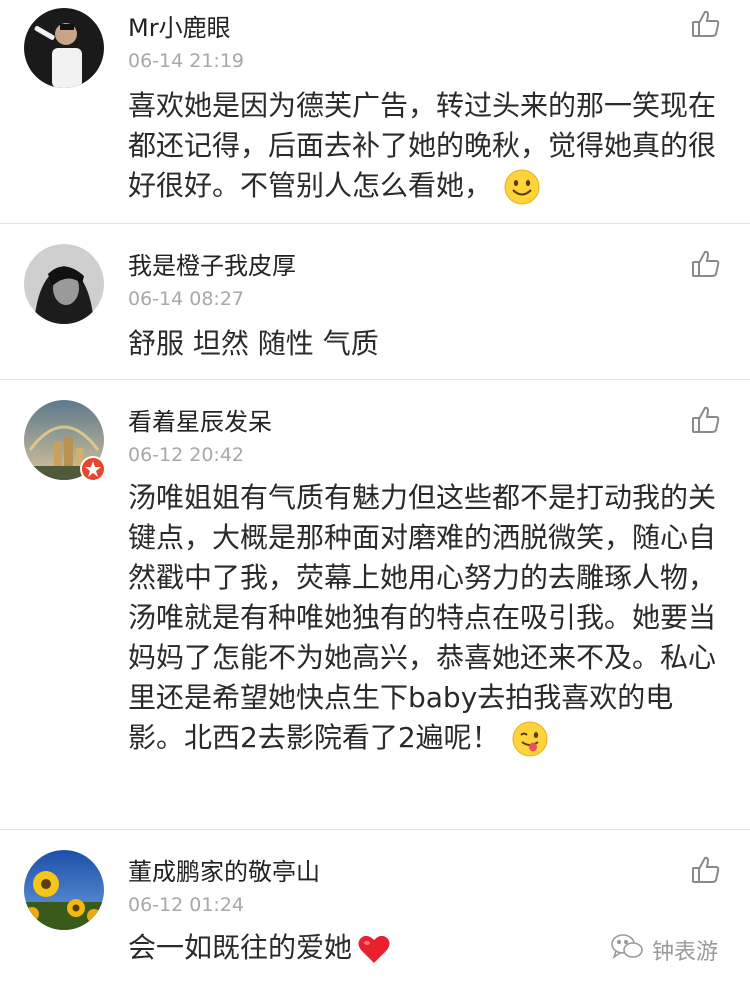  I want to click on timestamp: 06-12 01:24, so click(186, 905).